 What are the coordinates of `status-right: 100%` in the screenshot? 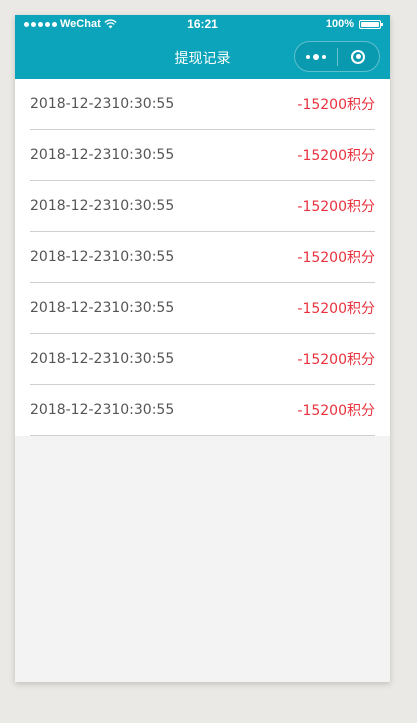 It's located at (354, 24).